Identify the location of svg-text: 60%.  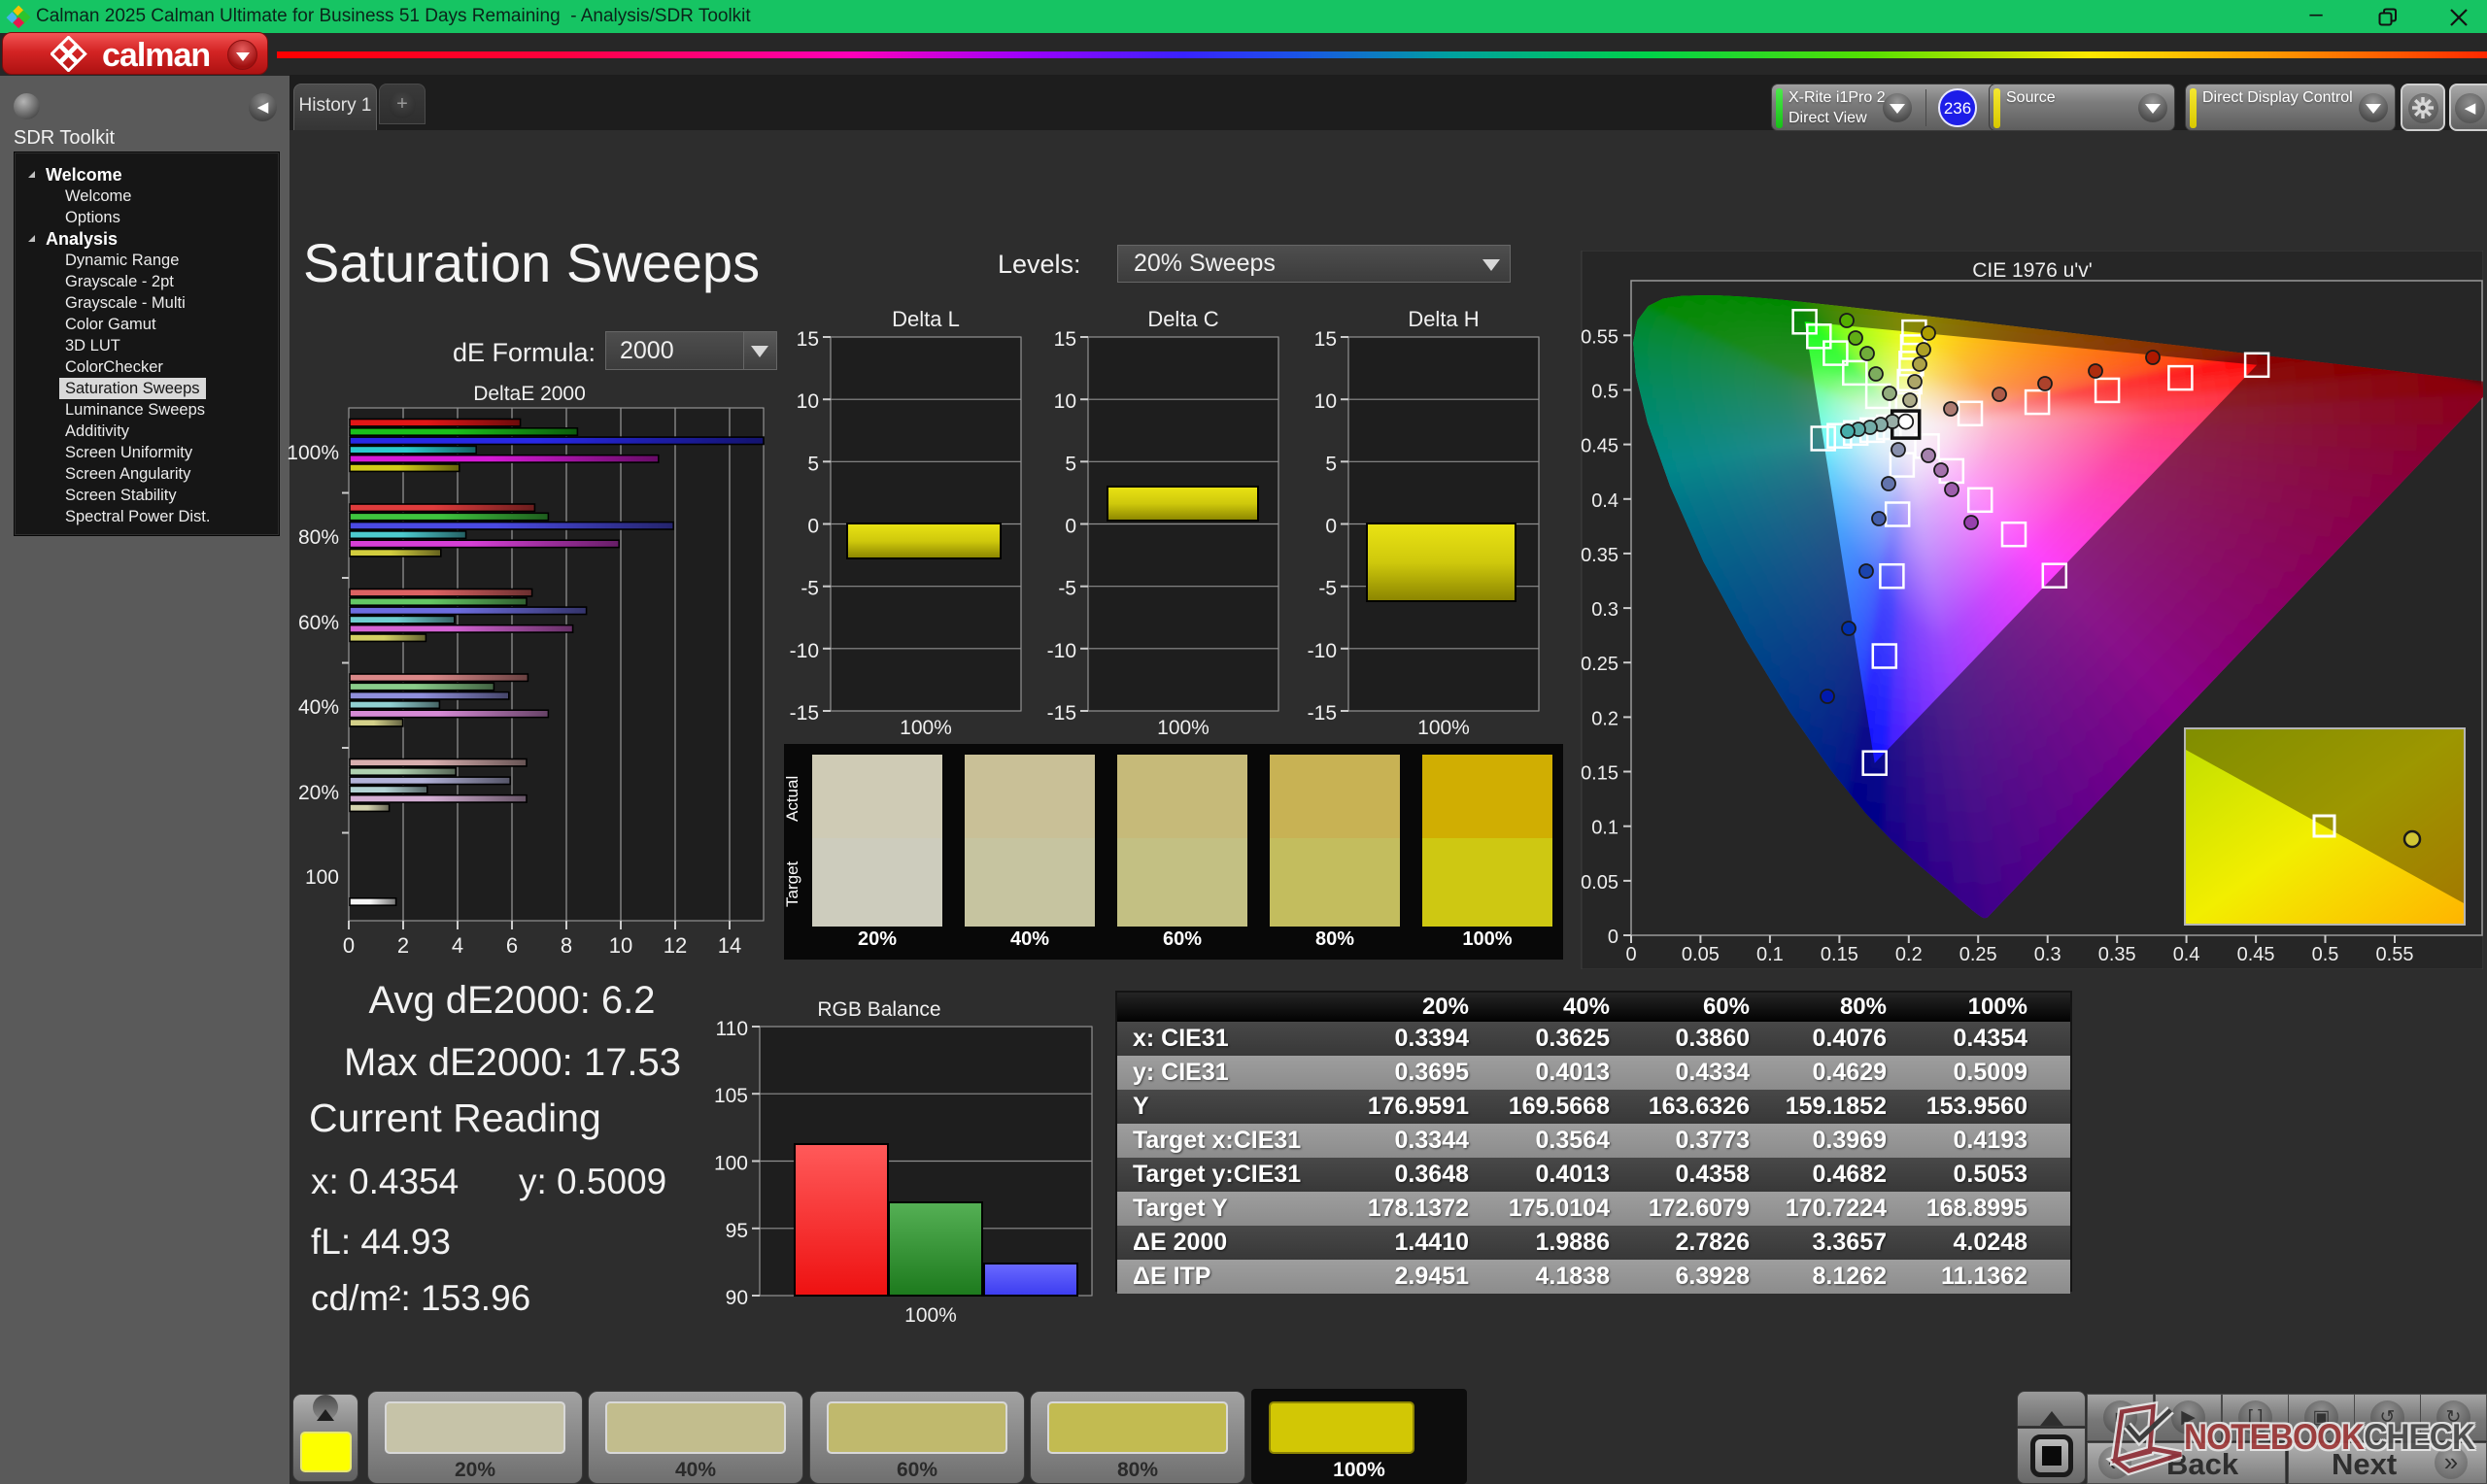
(318, 623).